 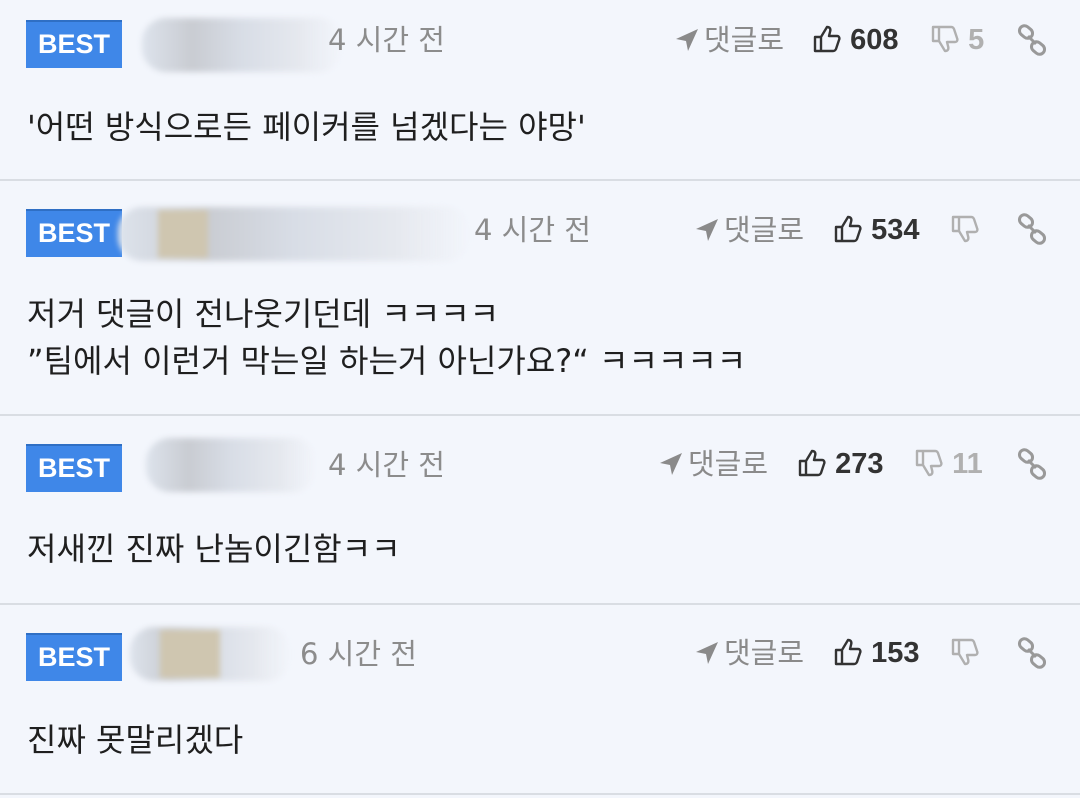 I want to click on like-count: 608, so click(x=874, y=40).